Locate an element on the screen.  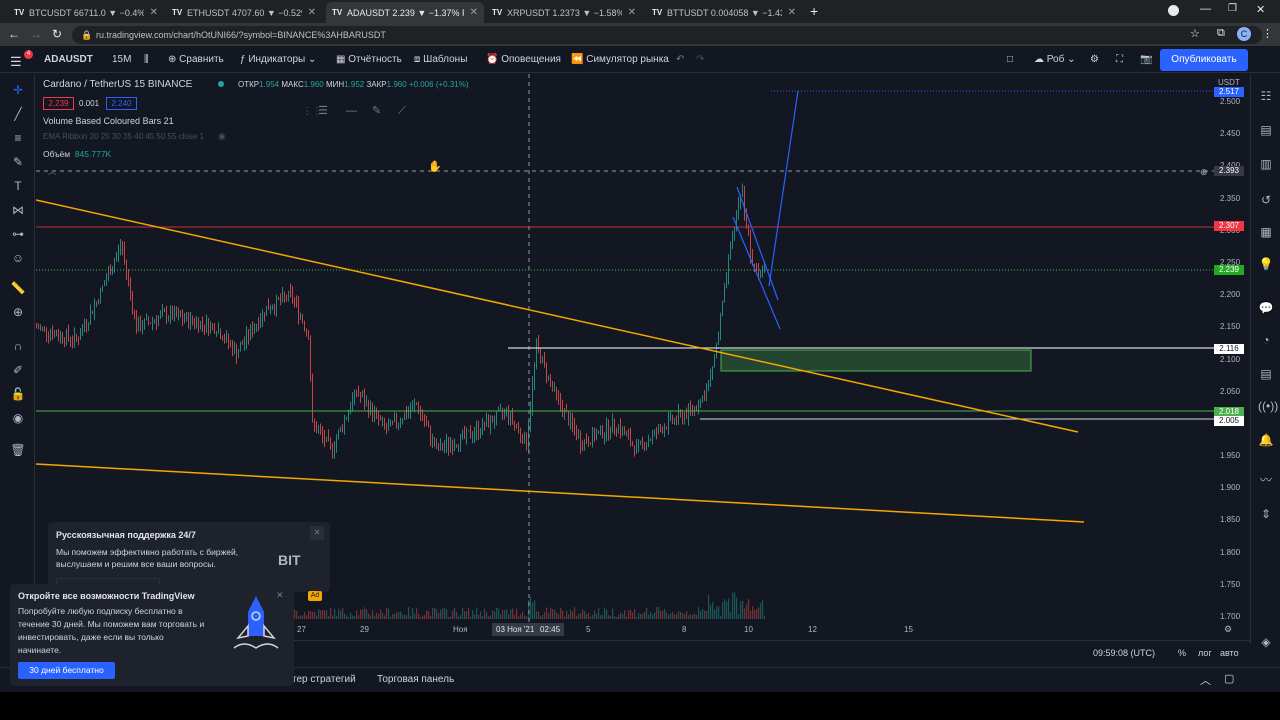
eye-icon: ◉ is located at coordinates (18, 418).